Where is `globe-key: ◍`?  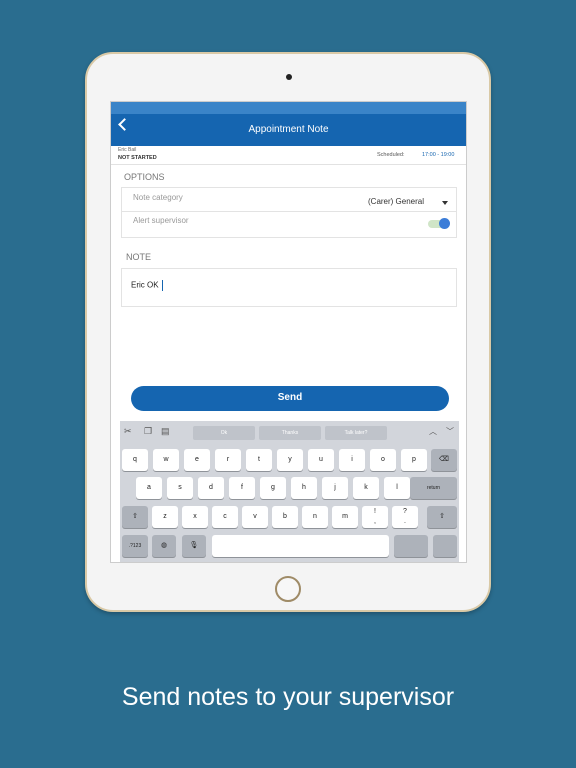
globe-key: ◍ is located at coordinates (164, 546).